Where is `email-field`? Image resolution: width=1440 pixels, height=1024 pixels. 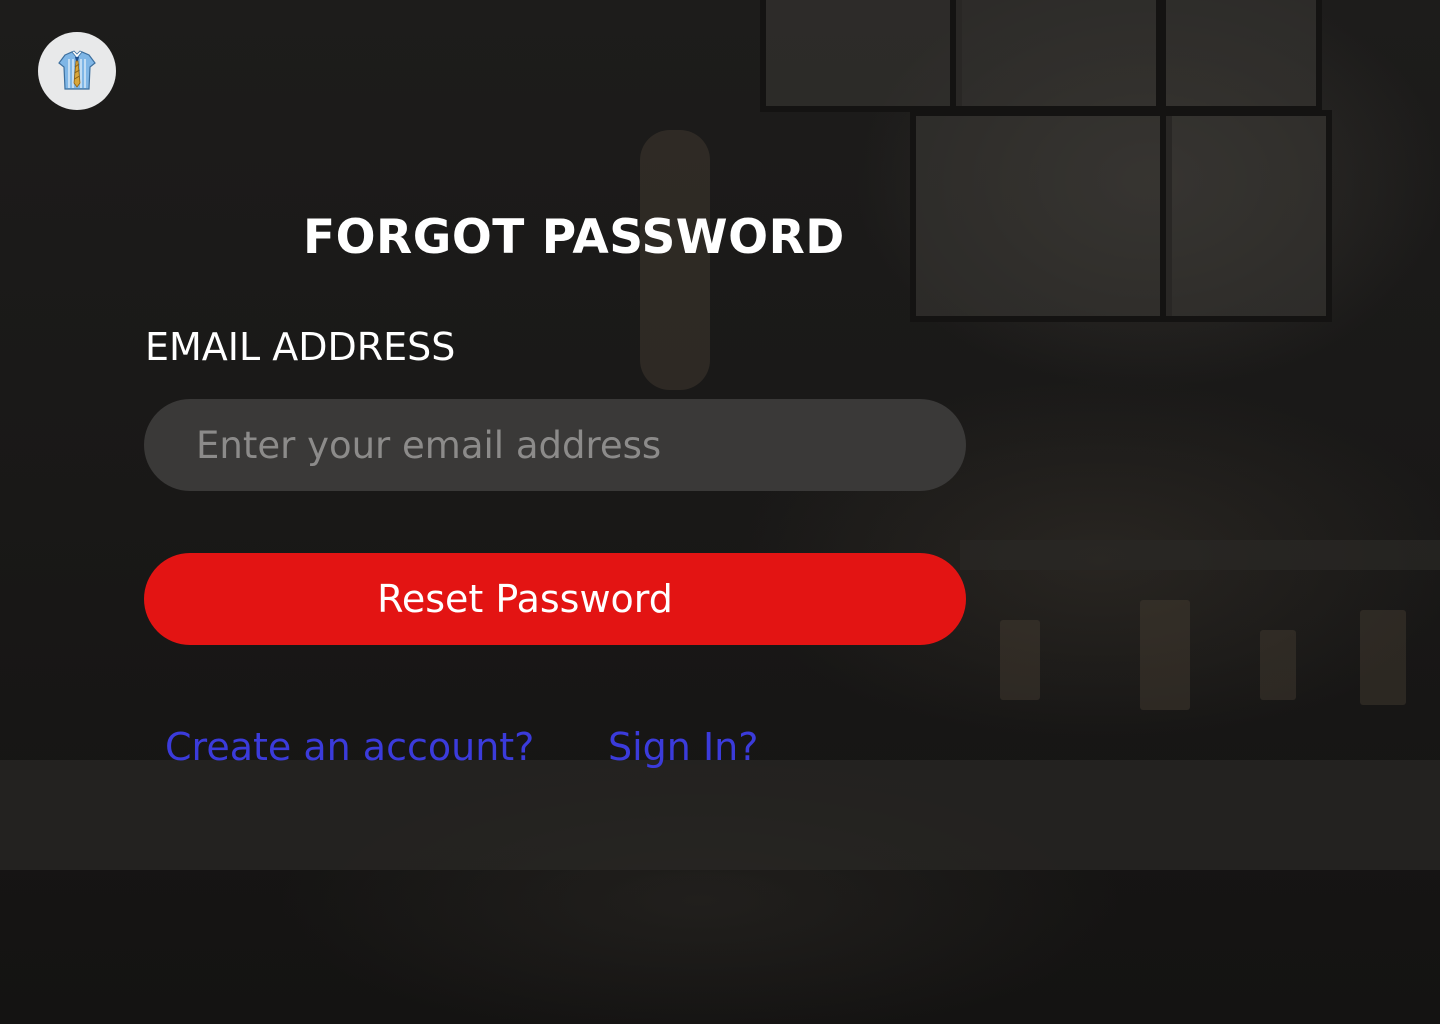 email-field is located at coordinates (555, 445).